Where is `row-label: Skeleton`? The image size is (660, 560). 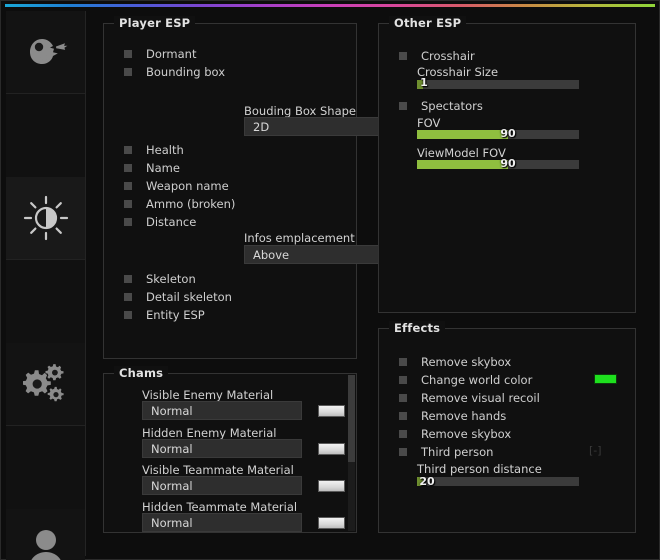
row-label: Skeleton is located at coordinates (171, 278).